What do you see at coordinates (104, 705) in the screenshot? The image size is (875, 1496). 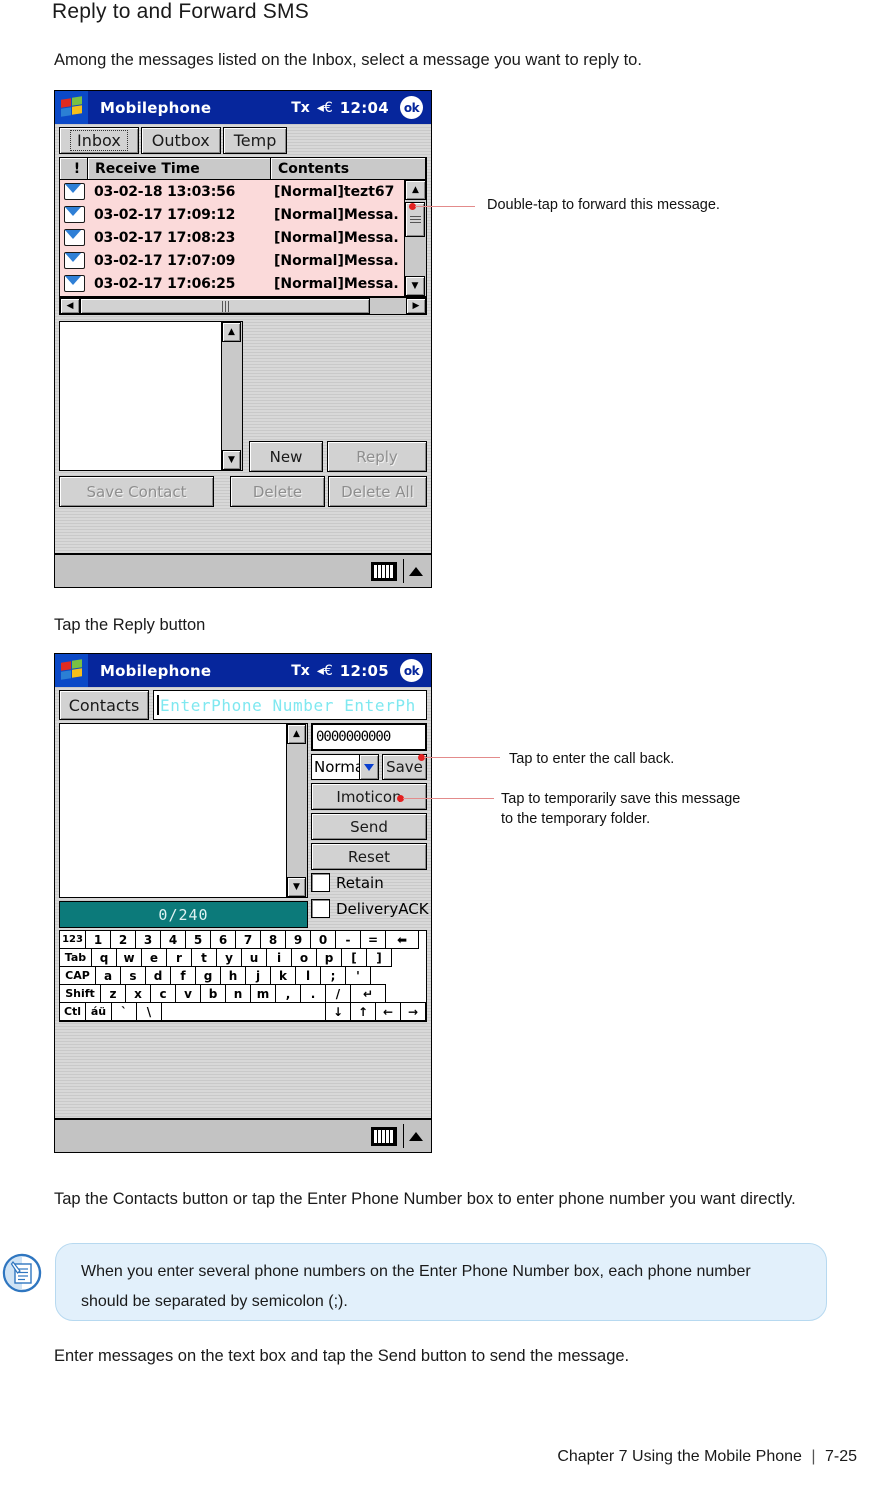 I see `contacts-button: Contacts` at bounding box center [104, 705].